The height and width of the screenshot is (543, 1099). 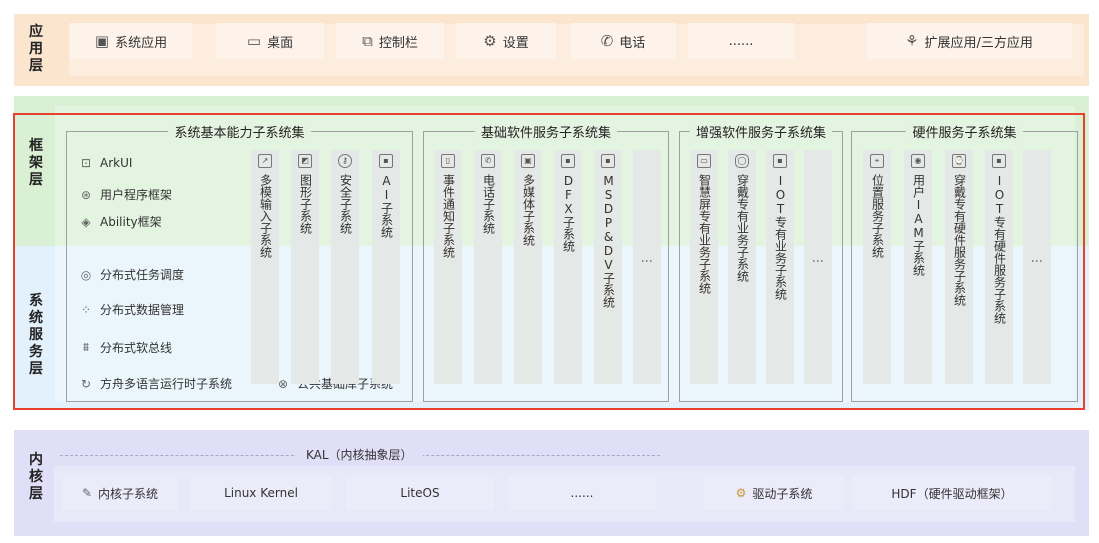 I want to click on column-ai: ▪ AI子系统, so click(x=386, y=267).